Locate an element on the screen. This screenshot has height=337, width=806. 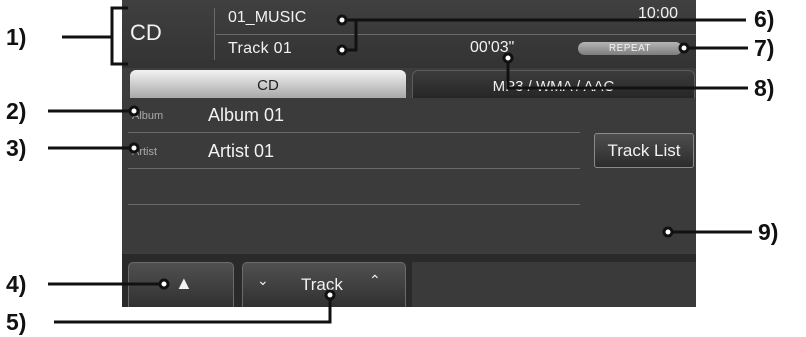
callout-3: 3) is located at coordinates (16, 148).